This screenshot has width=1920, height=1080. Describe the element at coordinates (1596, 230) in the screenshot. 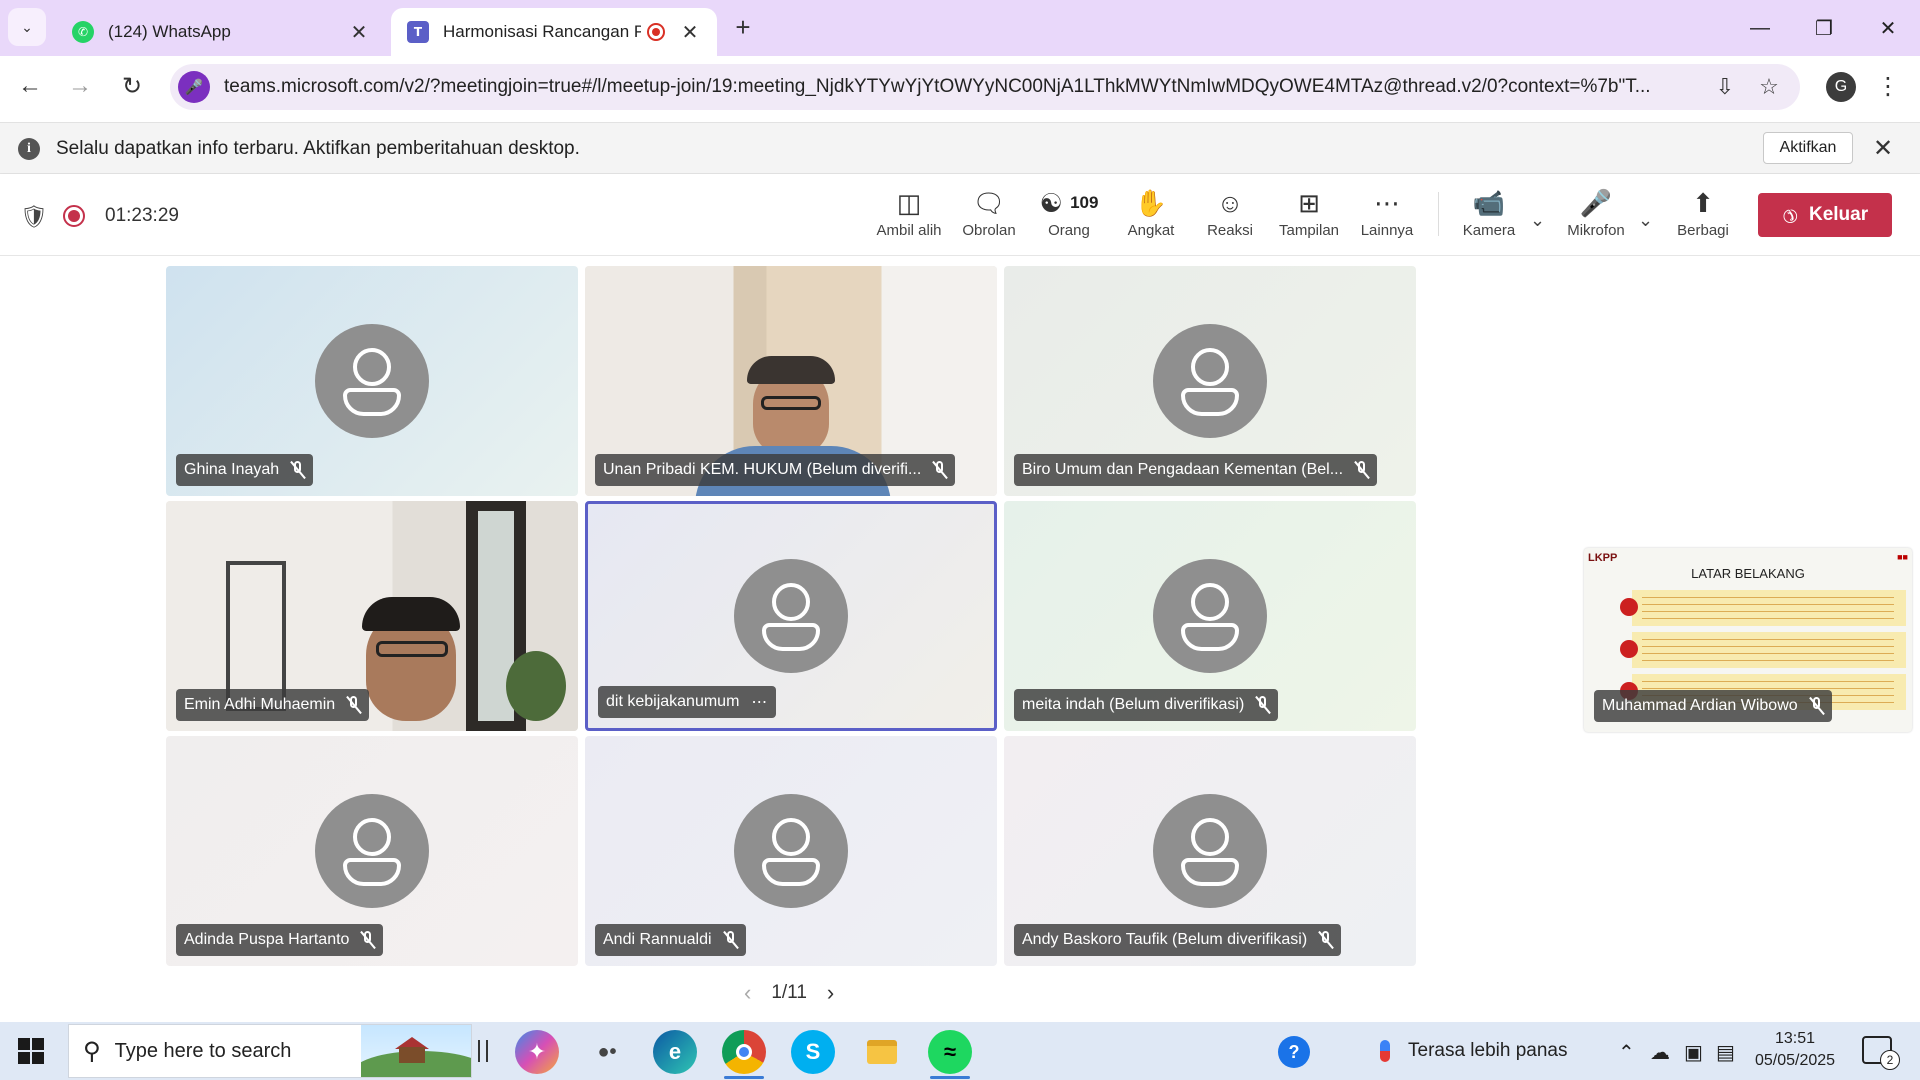

I see `button-label: Mikrofon` at that location.